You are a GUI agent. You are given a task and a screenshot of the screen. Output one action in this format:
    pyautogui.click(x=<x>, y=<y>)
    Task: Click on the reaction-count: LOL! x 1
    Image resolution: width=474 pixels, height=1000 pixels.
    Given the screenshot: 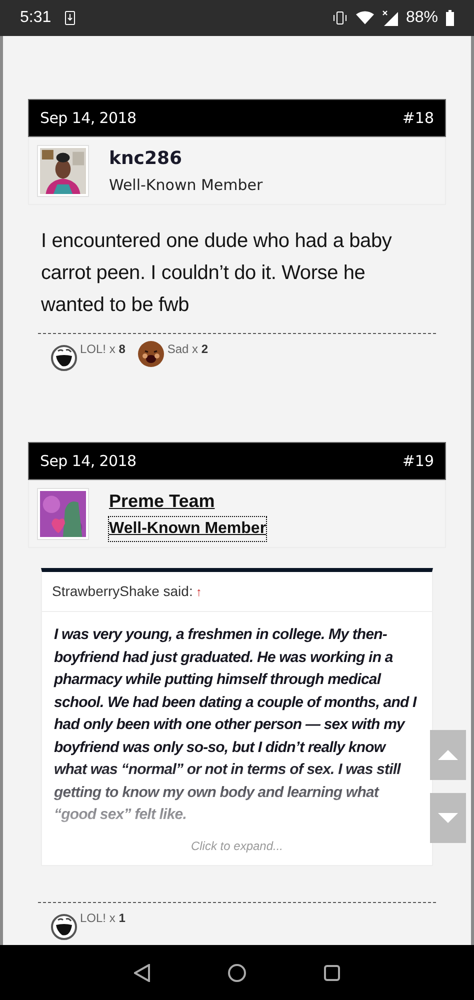 What is the action you would take?
    pyautogui.click(x=103, y=917)
    